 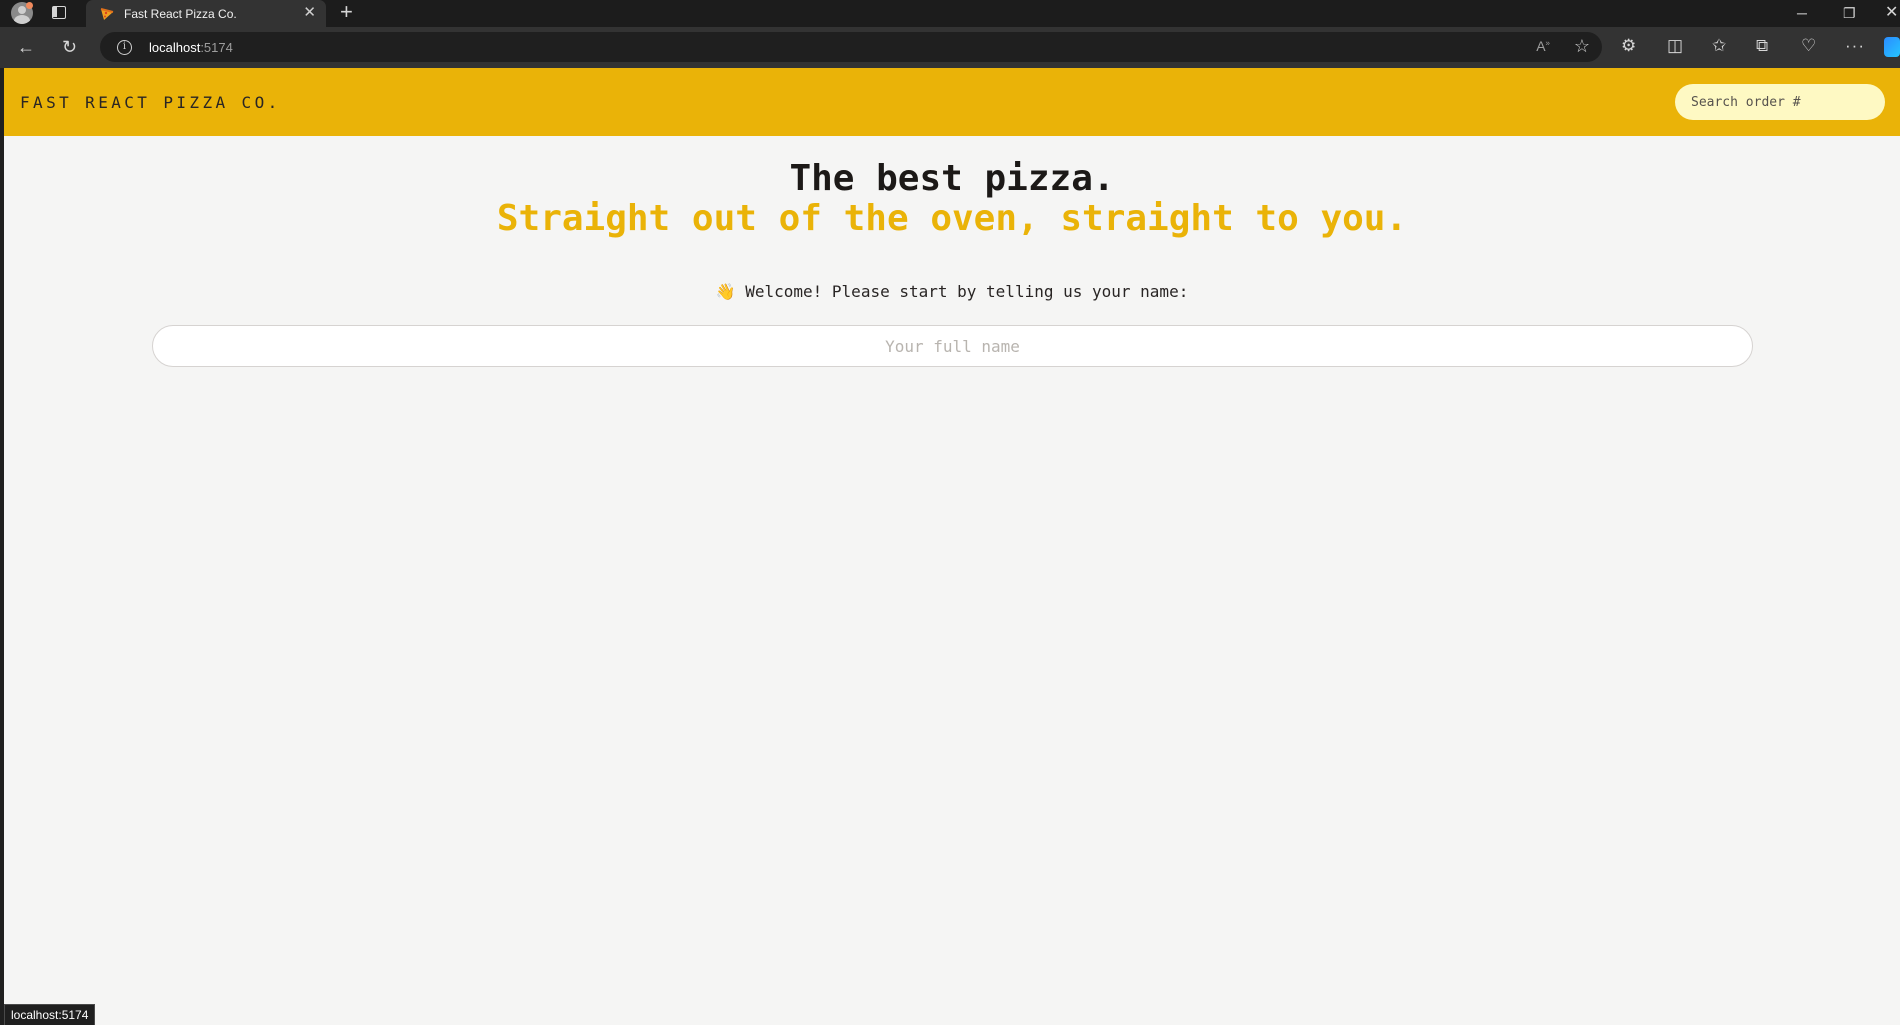 What do you see at coordinates (1719, 46) in the screenshot?
I see `favorites-icon: ✩` at bounding box center [1719, 46].